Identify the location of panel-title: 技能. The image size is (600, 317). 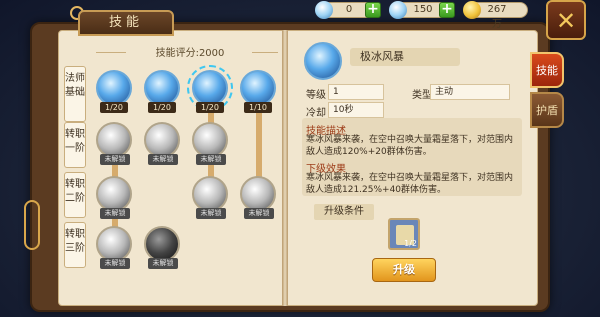
(126, 23).